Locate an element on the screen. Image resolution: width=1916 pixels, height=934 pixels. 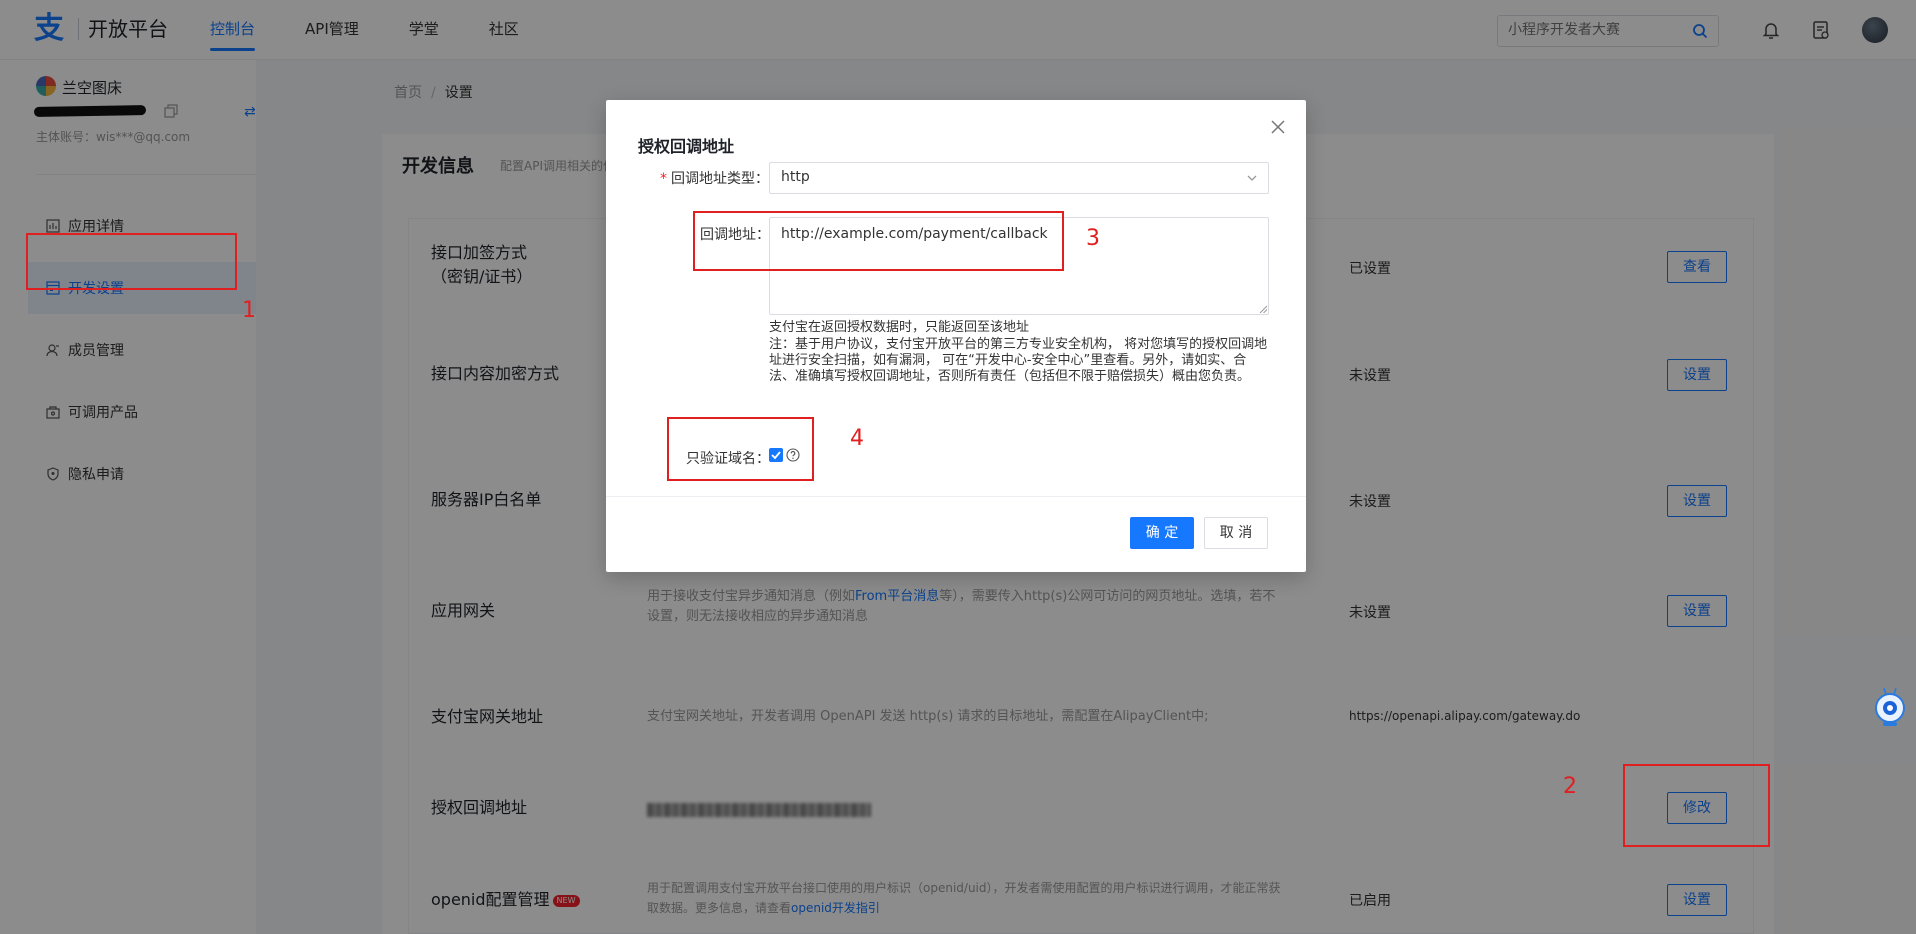
annotation-number-4: 4 is located at coordinates (857, 438).